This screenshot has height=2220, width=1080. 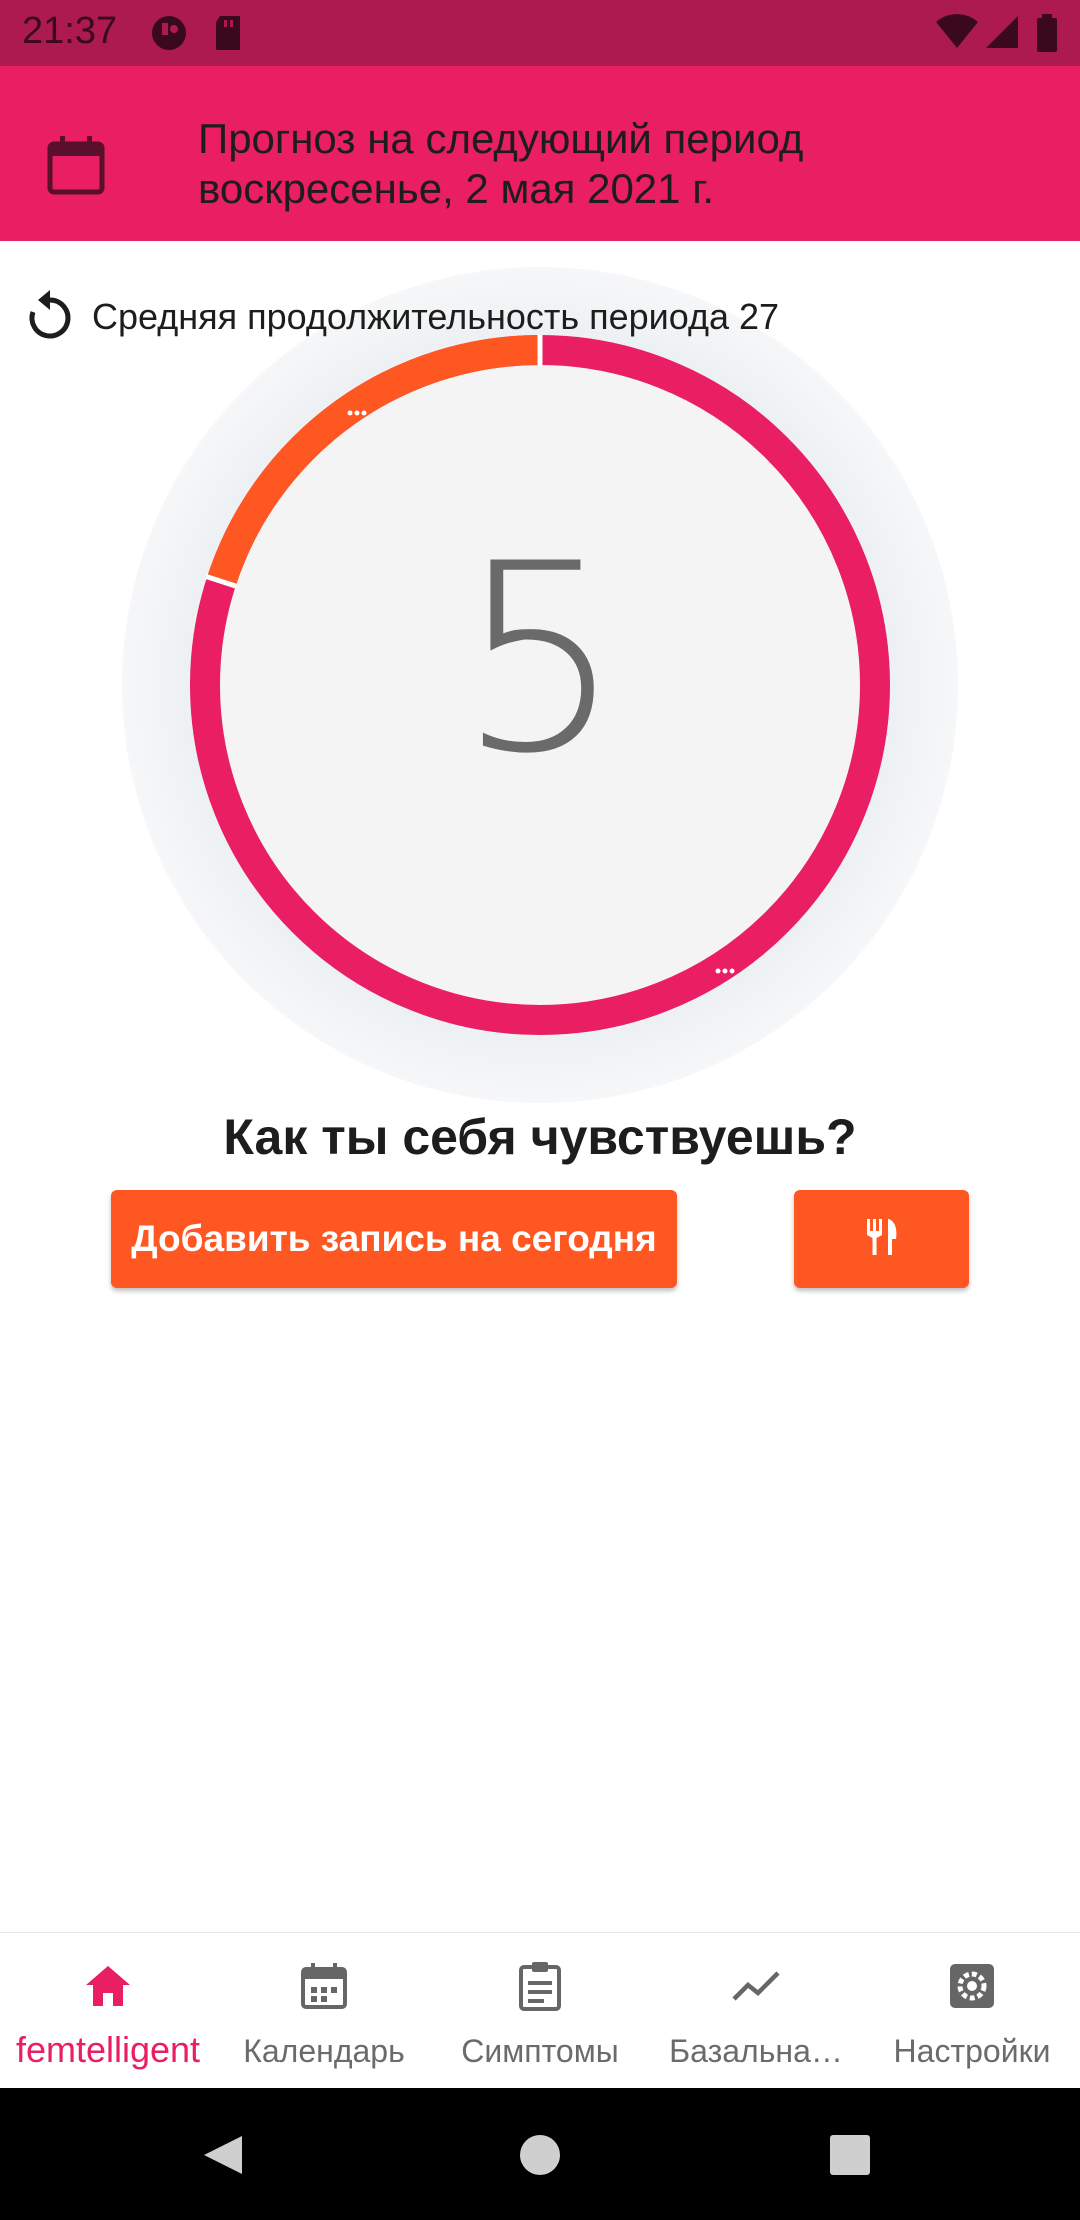 I want to click on ovulation-dots-marker, so click(x=725, y=971).